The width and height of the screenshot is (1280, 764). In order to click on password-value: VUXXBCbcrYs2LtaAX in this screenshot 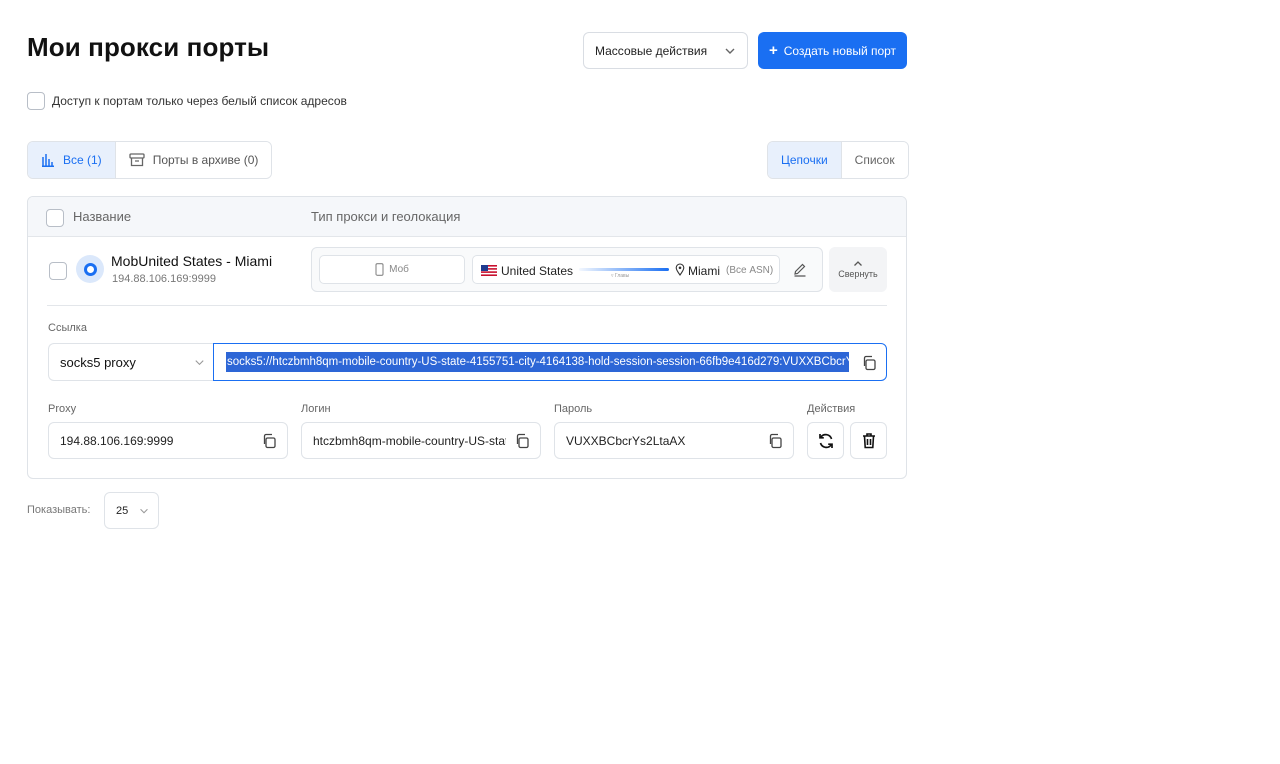, I will do `click(626, 441)`.